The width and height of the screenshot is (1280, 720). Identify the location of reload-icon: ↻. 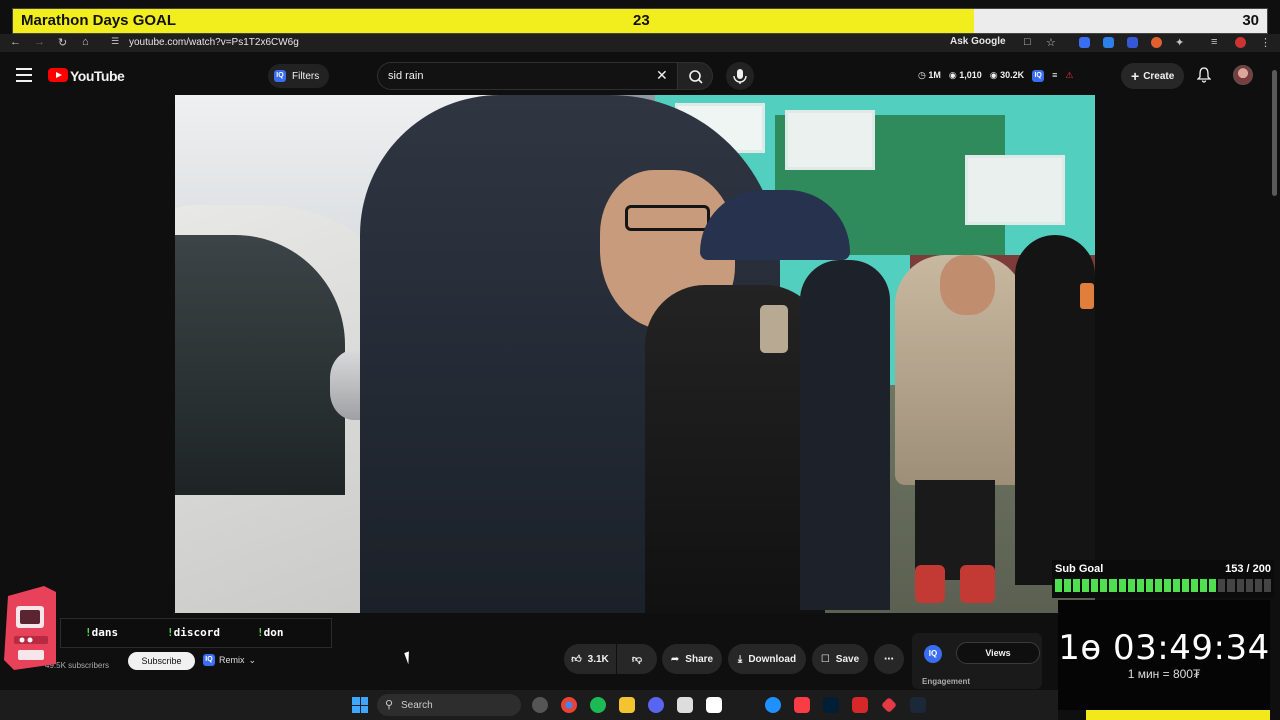
(62, 42).